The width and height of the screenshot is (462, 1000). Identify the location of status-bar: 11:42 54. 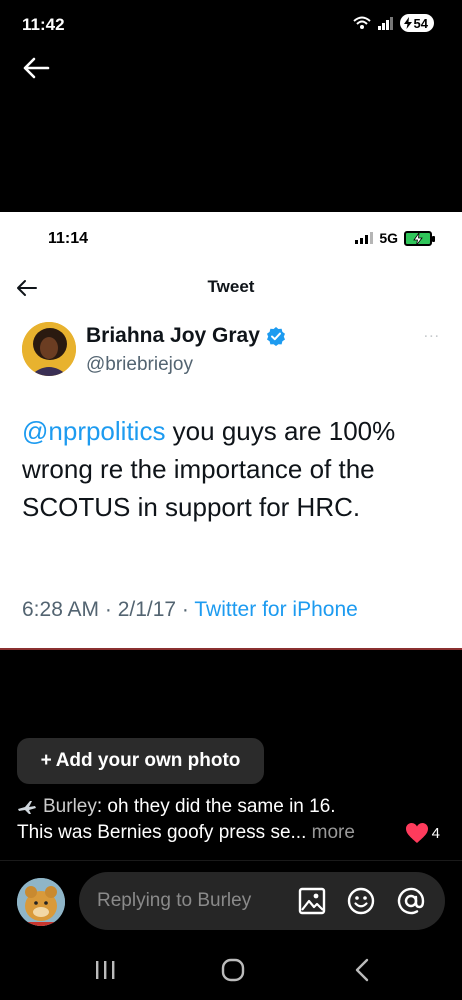
(231, 25).